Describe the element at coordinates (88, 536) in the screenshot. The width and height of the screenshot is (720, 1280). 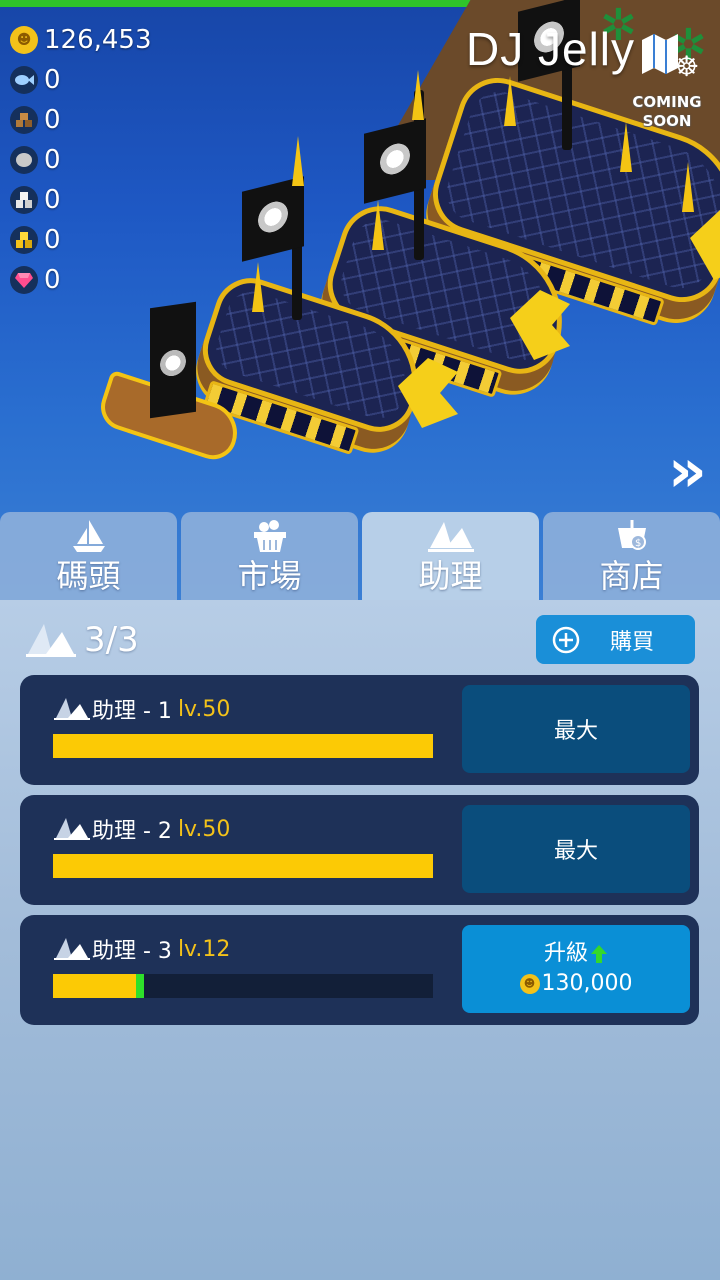
I see `sailboat-icon` at that location.